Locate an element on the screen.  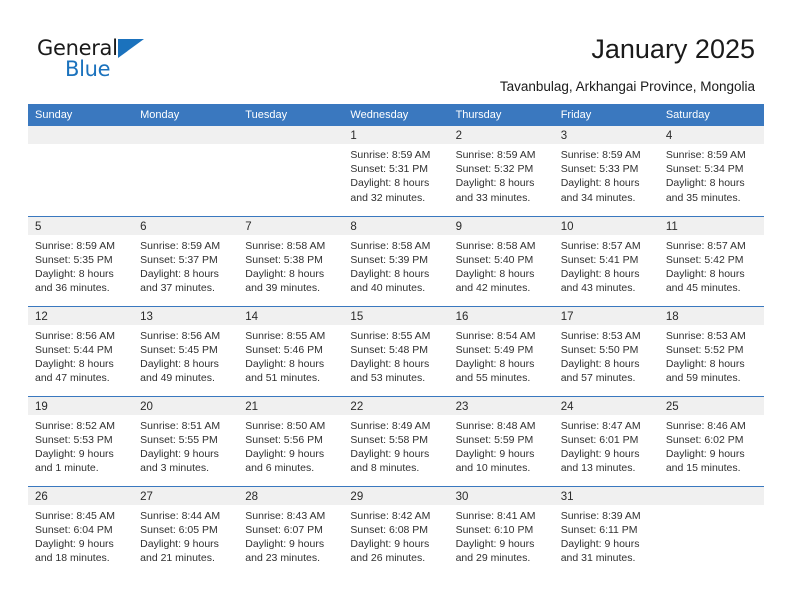
brand-logo: General Blue is located at coordinates (97, 59).